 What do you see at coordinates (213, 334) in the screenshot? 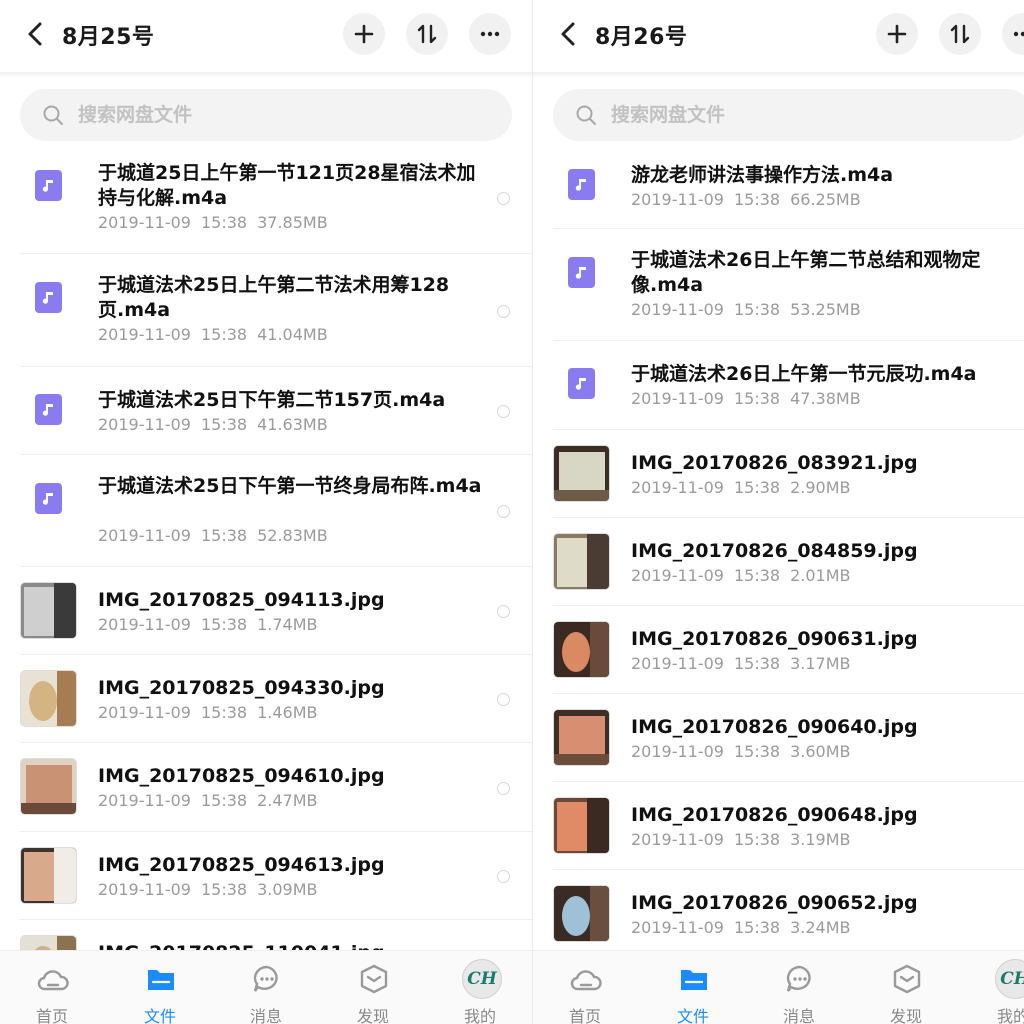
I see `file-meta: 2019-11-09 15:38 41.04MB` at bounding box center [213, 334].